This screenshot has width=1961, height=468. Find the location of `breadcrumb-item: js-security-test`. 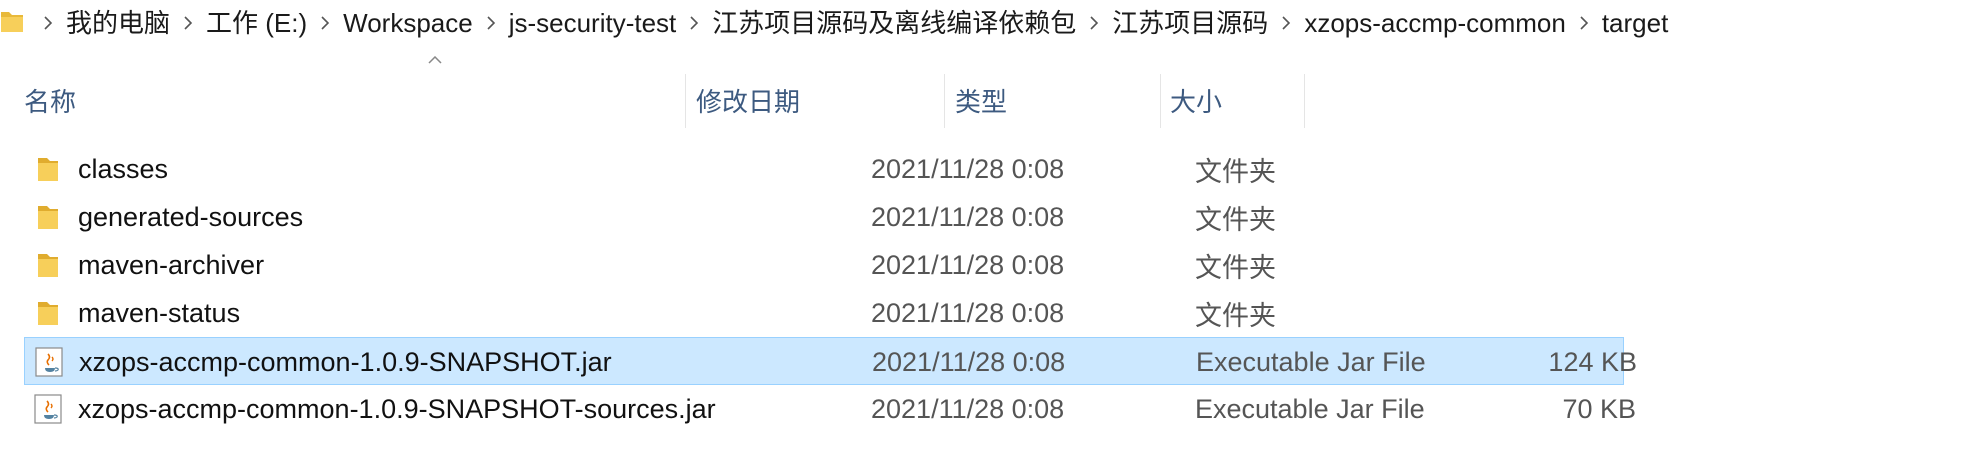

breadcrumb-item: js-security-test is located at coordinates (593, 23).